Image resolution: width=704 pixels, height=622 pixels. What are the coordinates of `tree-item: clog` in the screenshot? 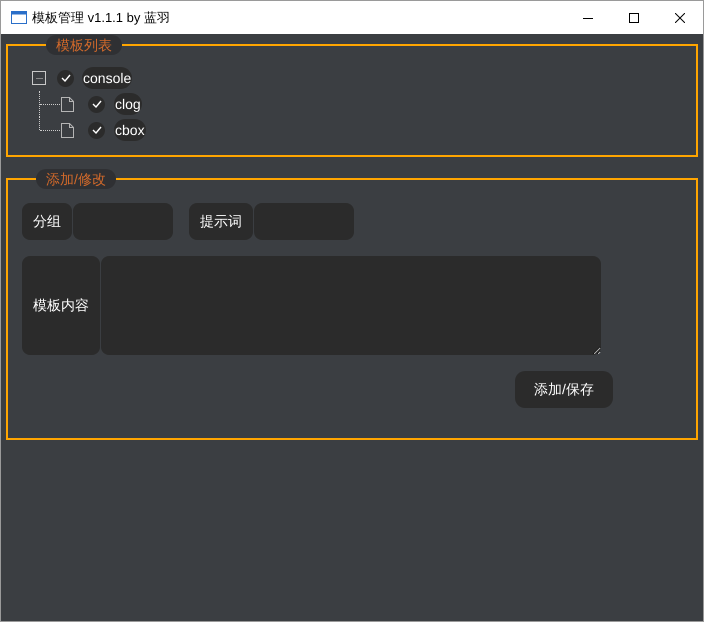 It's located at (128, 104).